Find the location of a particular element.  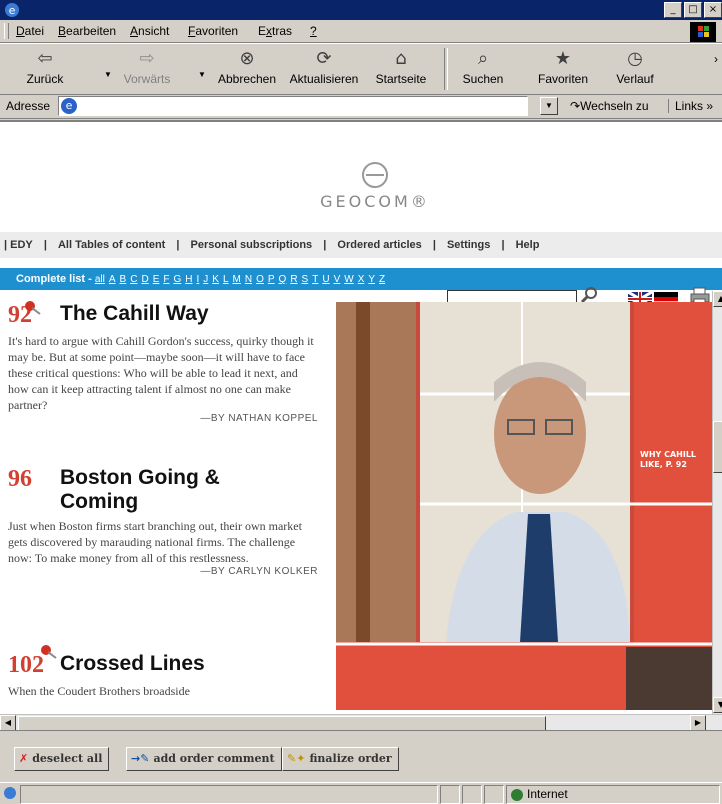

nav-help: Help is located at coordinates (528, 245).